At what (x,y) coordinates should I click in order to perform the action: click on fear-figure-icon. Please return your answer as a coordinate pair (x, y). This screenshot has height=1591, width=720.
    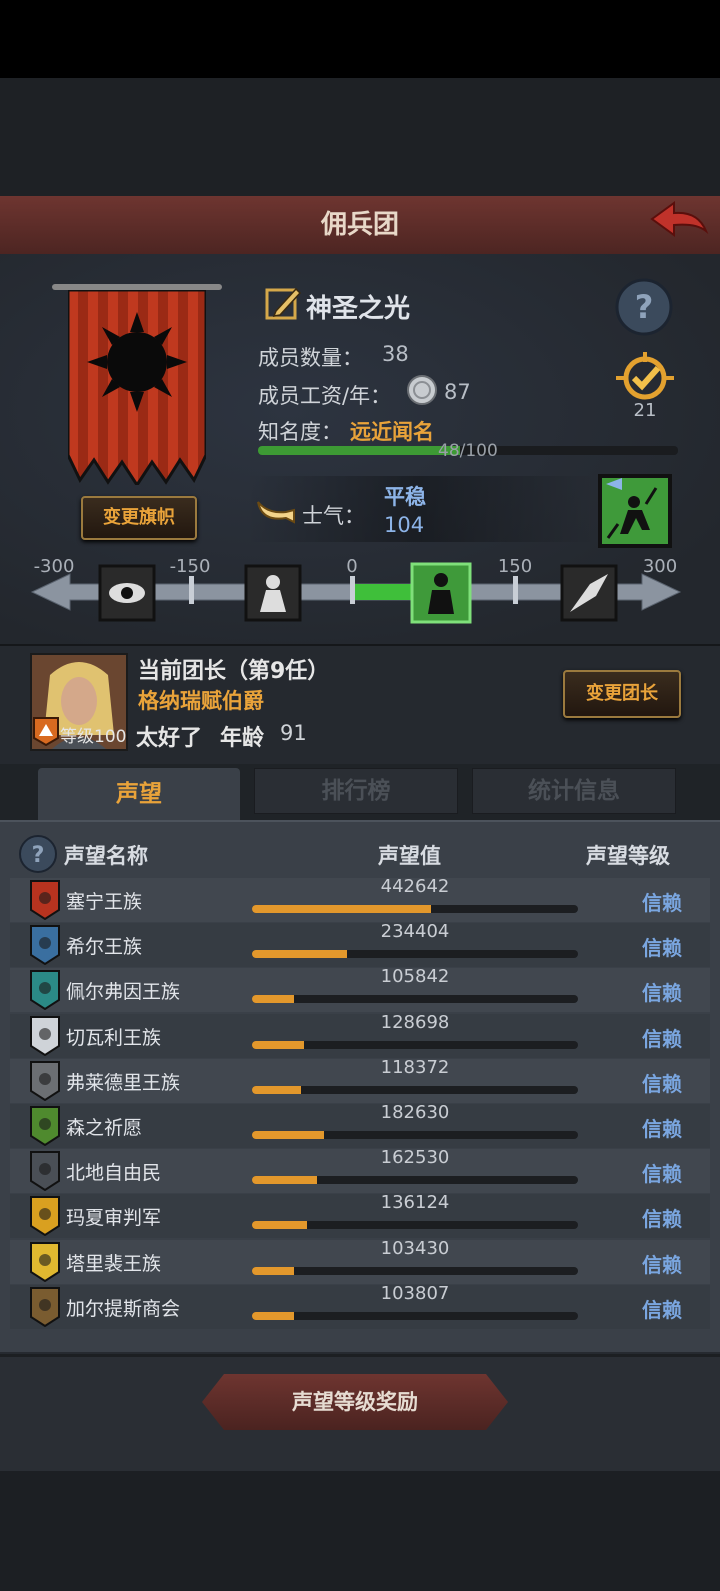
    Looking at the image, I should click on (273, 593).